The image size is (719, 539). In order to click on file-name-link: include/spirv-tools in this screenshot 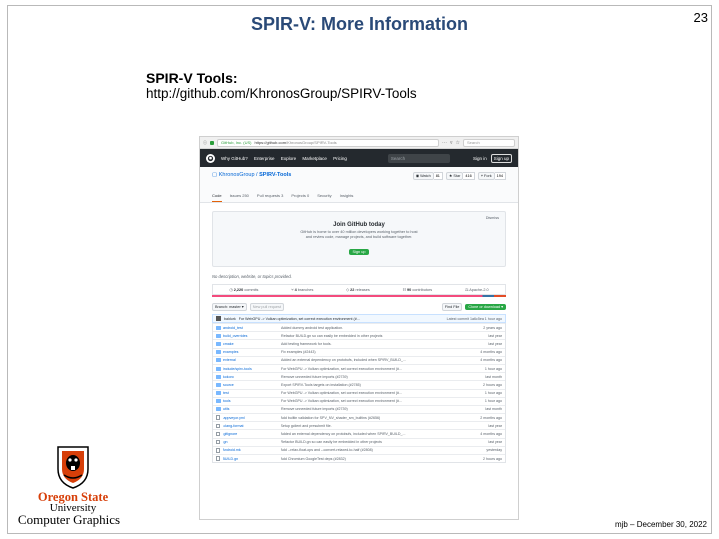, I will do `click(252, 369)`.